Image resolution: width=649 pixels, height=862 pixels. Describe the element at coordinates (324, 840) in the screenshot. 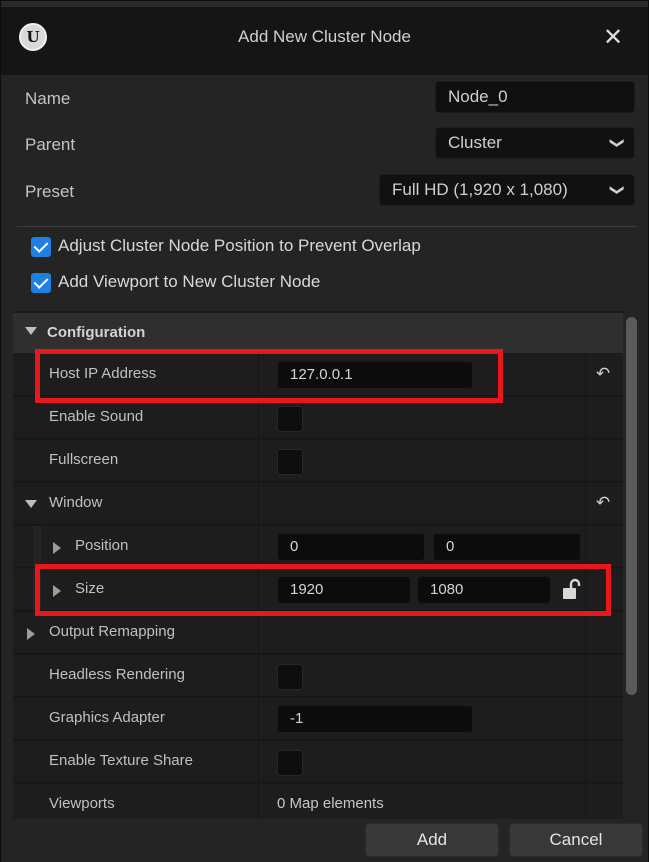

I see `dialog-footer: Add Cancel` at that location.